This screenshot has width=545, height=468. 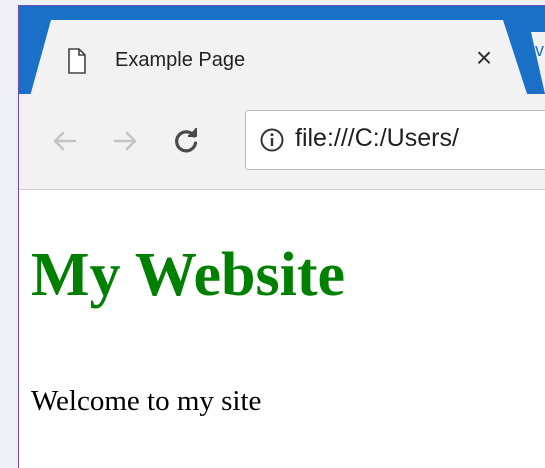 What do you see at coordinates (188, 275) in the screenshot?
I see `page-heading: My Website` at bounding box center [188, 275].